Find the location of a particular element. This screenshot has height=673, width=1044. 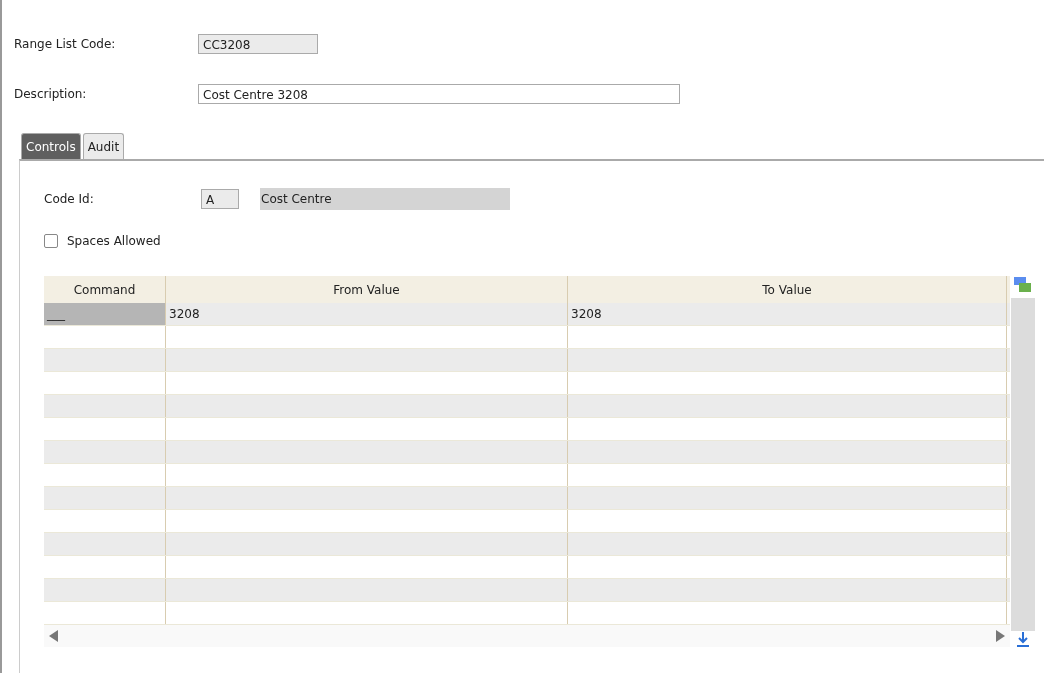

tab: Controls is located at coordinates (51, 146).